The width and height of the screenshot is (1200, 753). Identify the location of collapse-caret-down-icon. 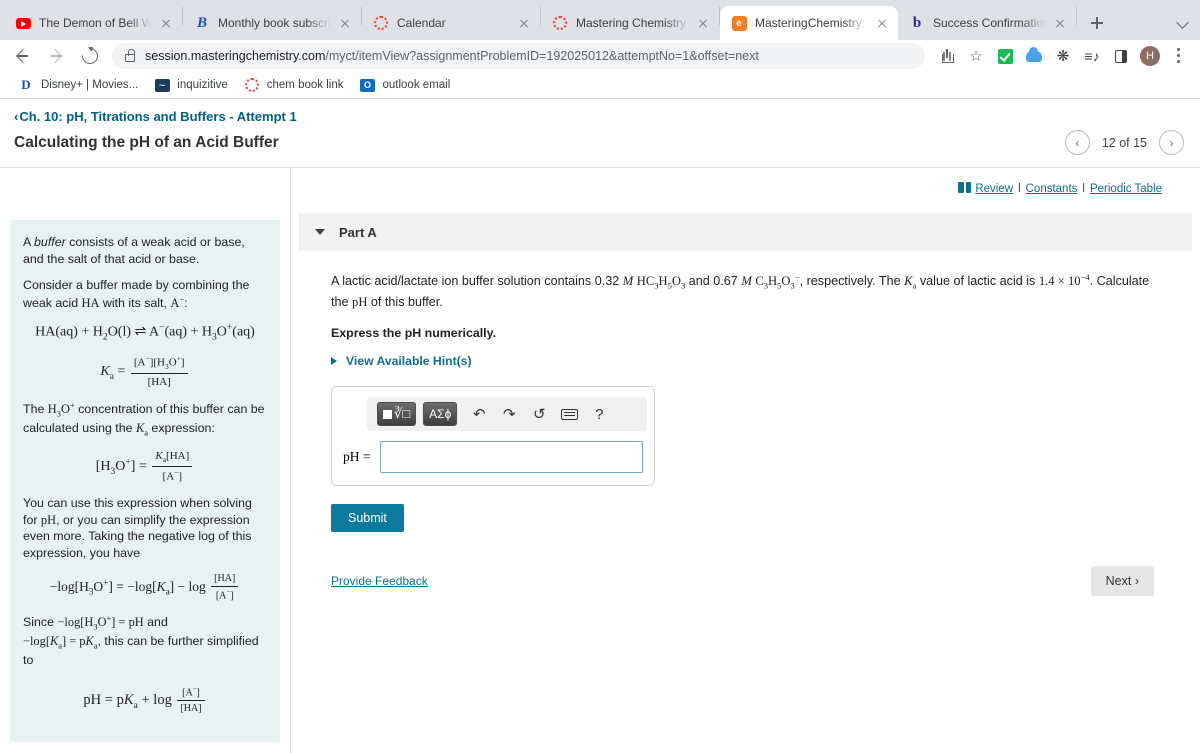
(320, 232).